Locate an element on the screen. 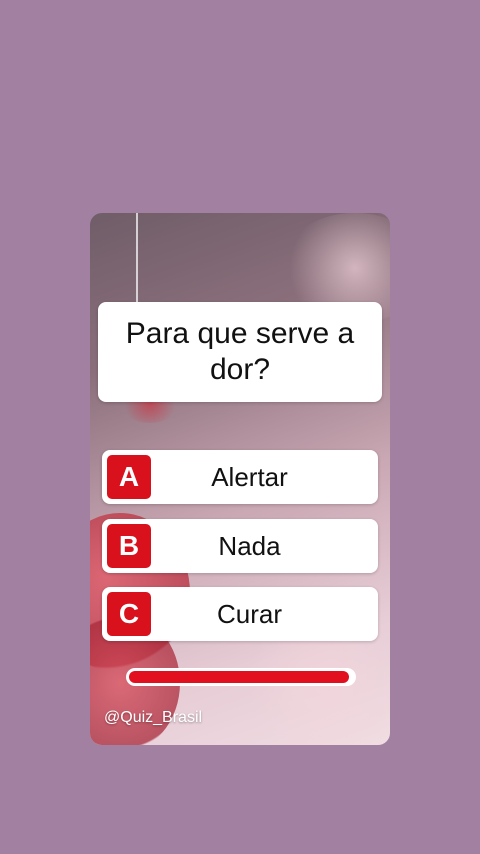 Image resolution: width=480 pixels, height=854 pixels. timer-bar is located at coordinates (241, 677).